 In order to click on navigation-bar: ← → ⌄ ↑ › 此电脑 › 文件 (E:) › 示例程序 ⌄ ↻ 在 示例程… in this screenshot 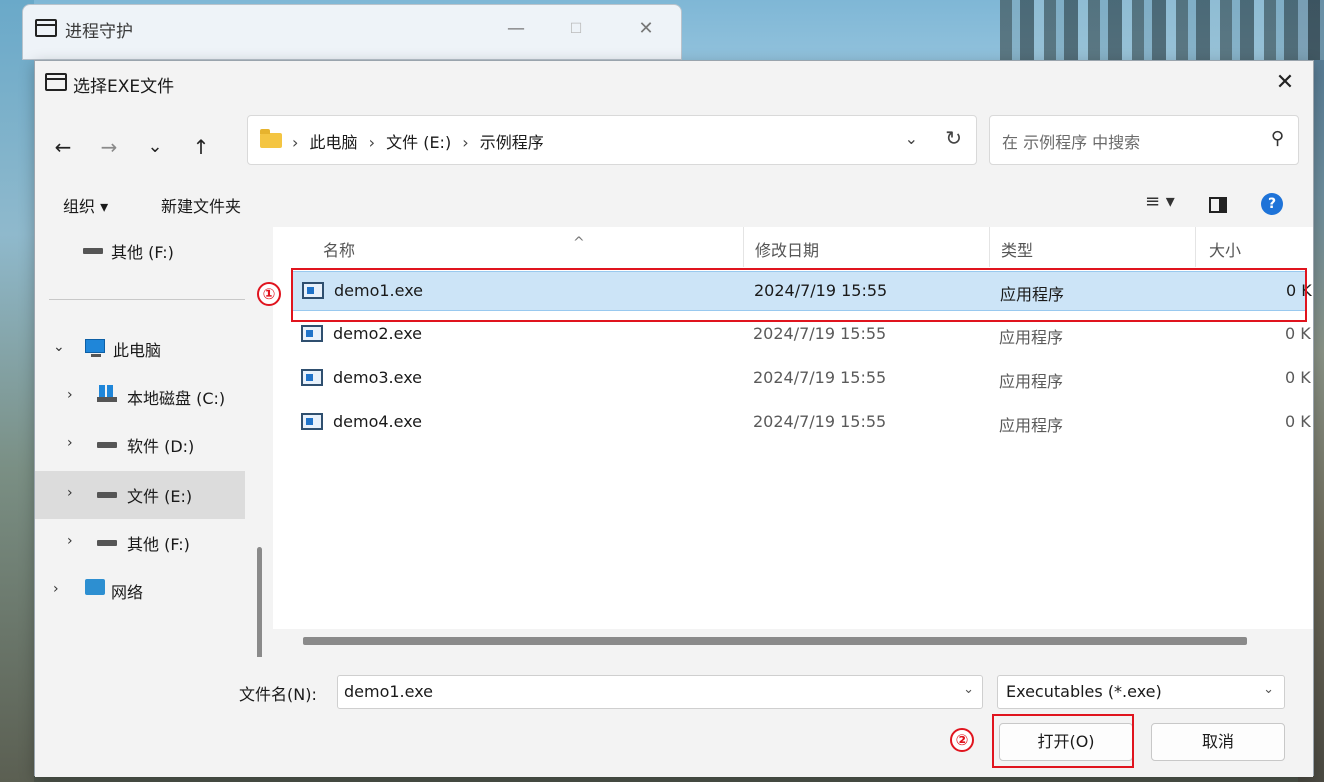, I will do `click(674, 145)`.